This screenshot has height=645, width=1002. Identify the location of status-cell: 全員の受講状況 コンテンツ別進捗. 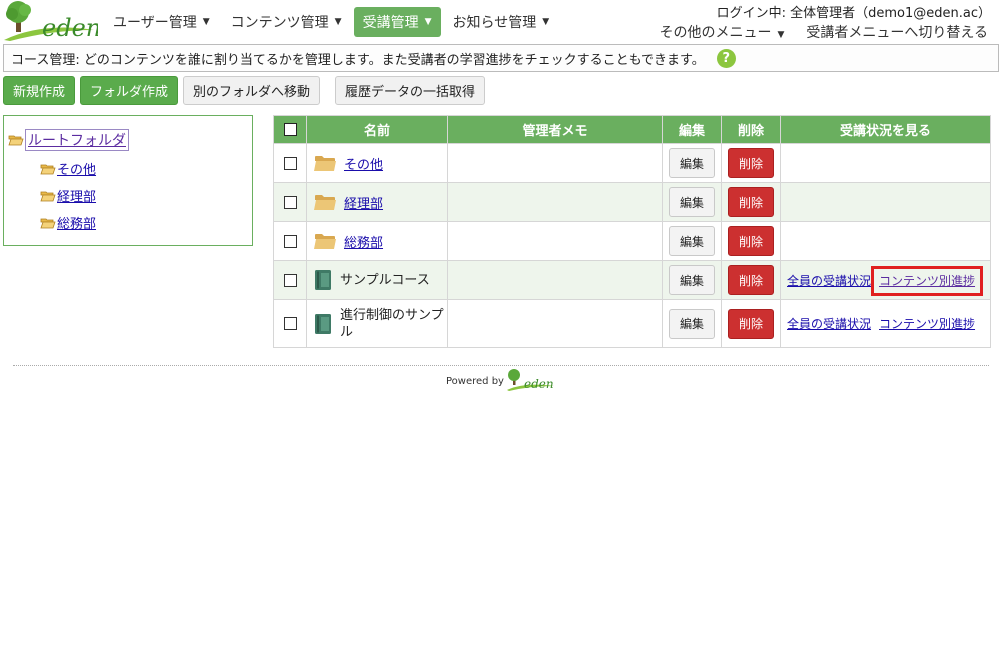
(885, 280).